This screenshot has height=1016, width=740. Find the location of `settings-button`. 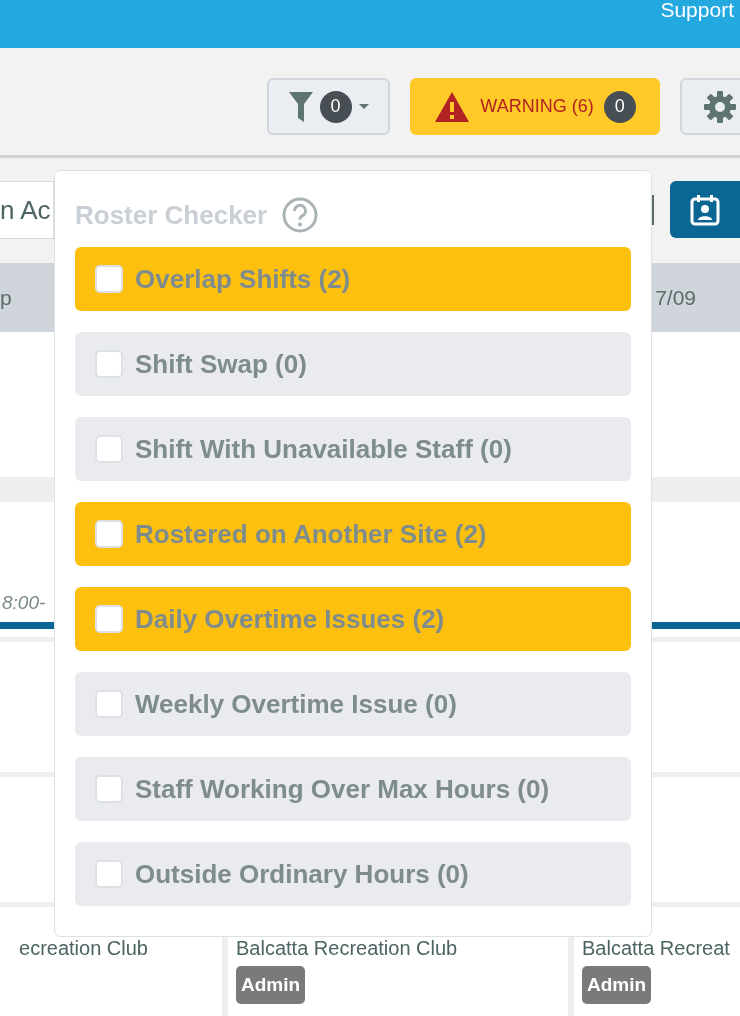

settings-button is located at coordinates (710, 106).